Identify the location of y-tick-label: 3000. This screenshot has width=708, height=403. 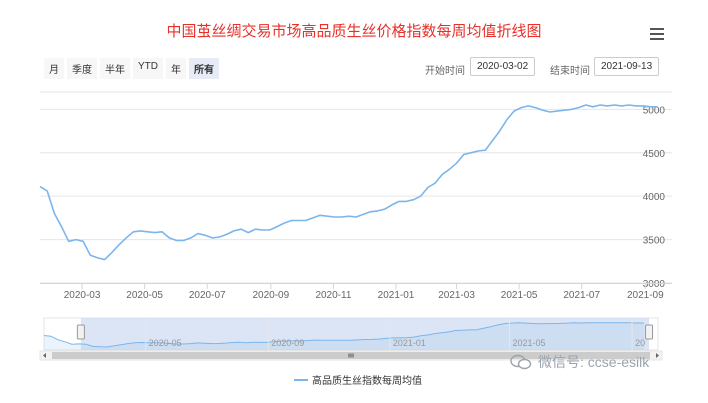
(654, 284).